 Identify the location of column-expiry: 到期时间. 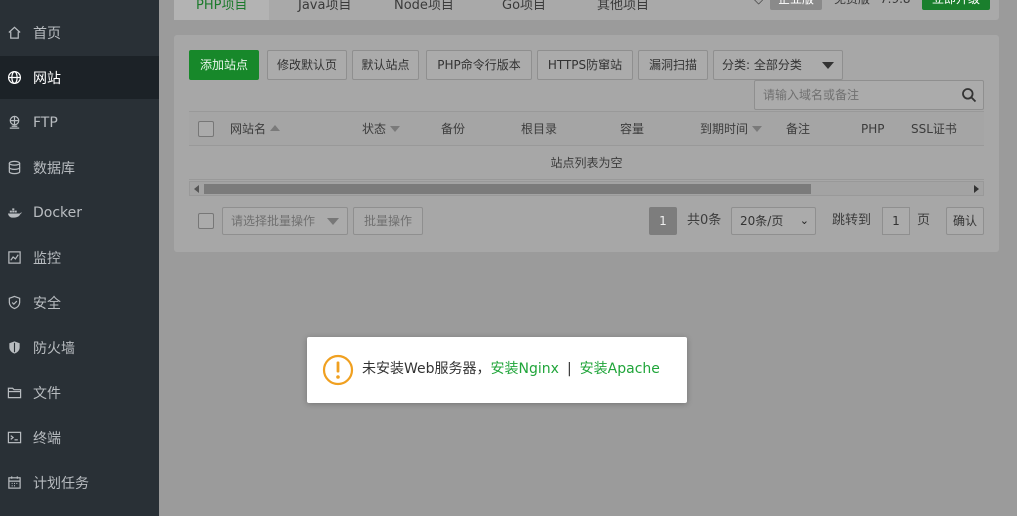
(731, 129).